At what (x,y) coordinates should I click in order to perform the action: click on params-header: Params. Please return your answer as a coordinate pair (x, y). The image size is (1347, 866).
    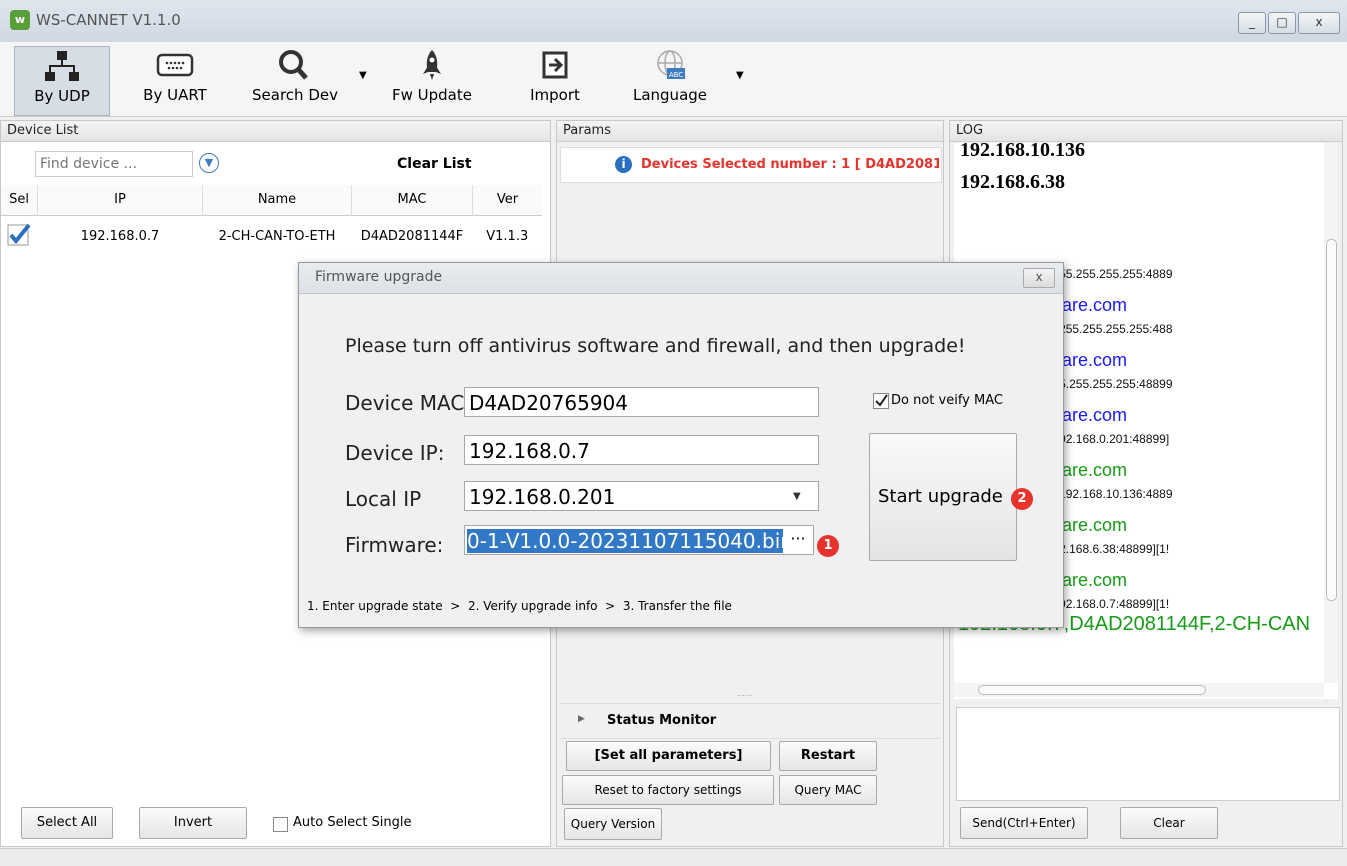
    Looking at the image, I should click on (750, 131).